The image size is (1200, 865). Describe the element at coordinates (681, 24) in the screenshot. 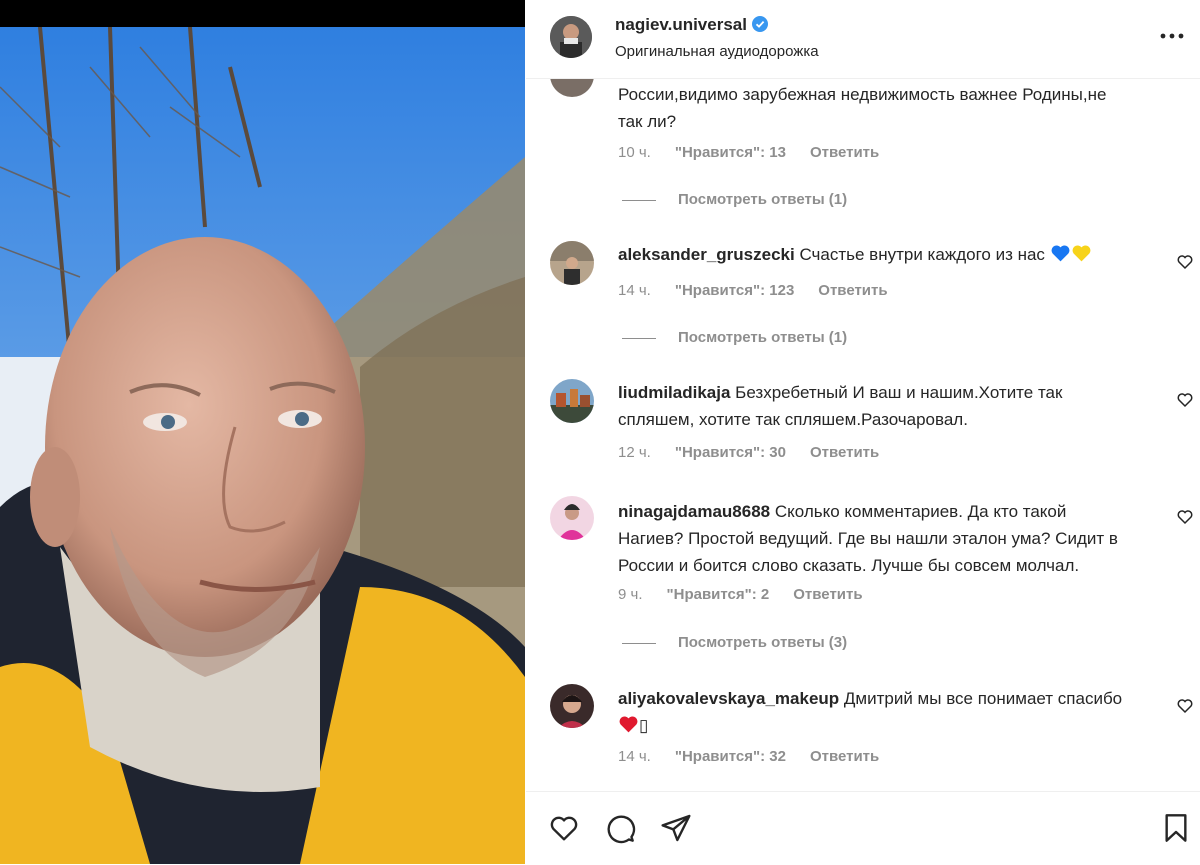

I see `author-username: nagiev.universal` at that location.